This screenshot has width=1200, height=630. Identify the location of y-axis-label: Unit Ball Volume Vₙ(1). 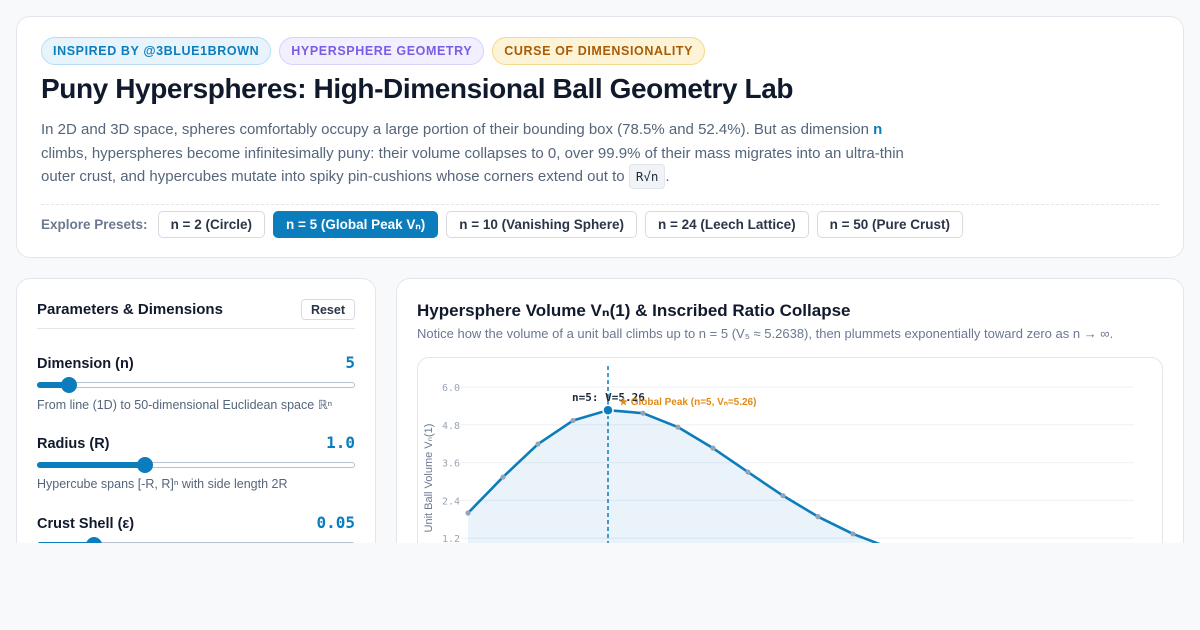
(429, 478).